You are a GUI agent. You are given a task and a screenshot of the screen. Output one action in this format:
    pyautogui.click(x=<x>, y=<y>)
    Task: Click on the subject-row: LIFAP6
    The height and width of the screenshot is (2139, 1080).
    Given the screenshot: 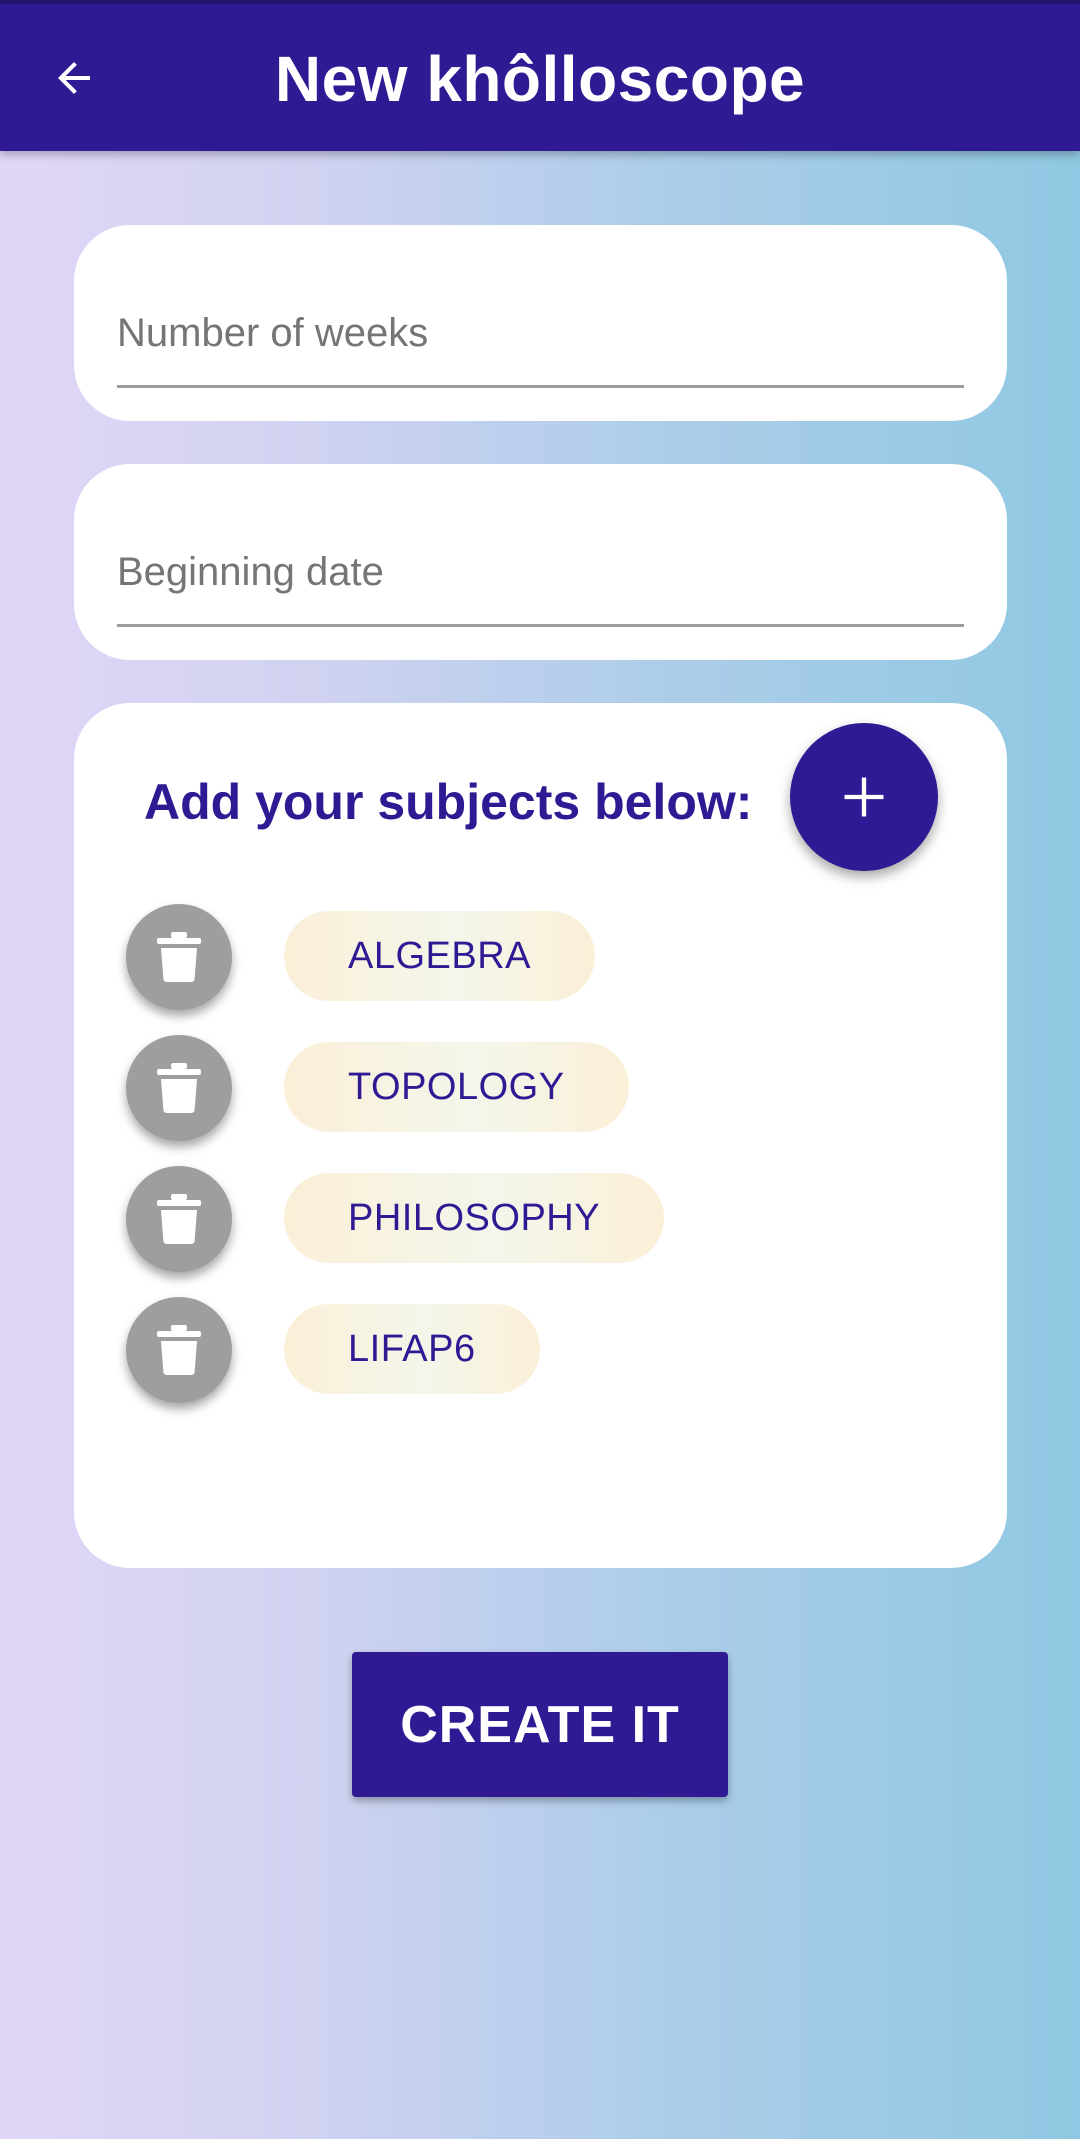 What is the action you would take?
    pyautogui.click(x=526, y=1350)
    